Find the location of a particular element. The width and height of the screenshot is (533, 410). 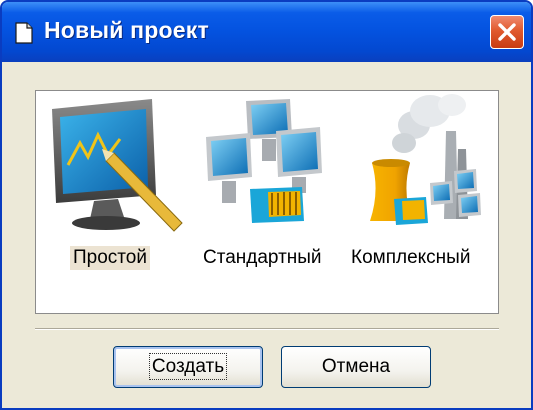

project-type-label: Стандартный is located at coordinates (262, 257).